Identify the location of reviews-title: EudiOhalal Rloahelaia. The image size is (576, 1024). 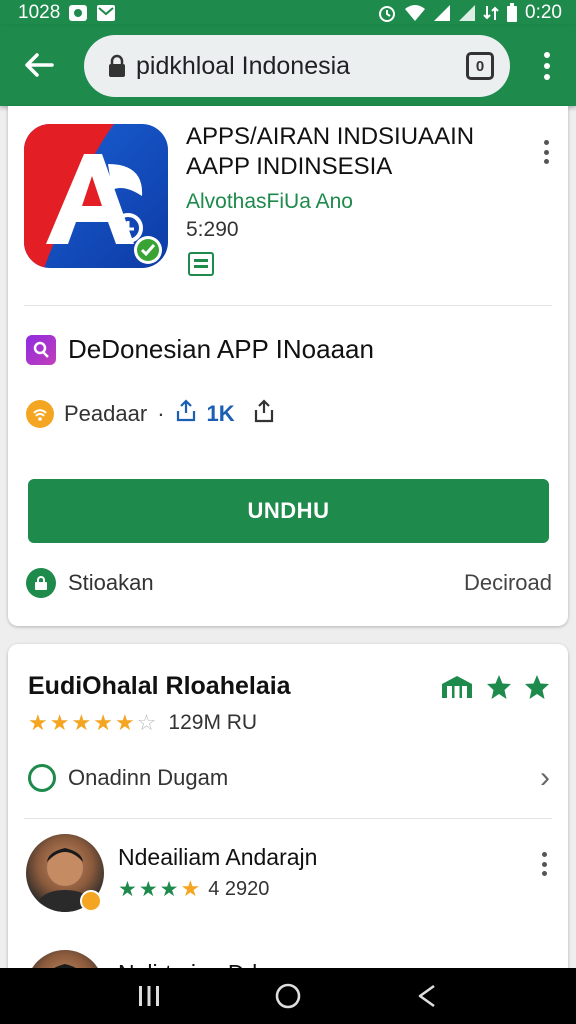
(159, 686).